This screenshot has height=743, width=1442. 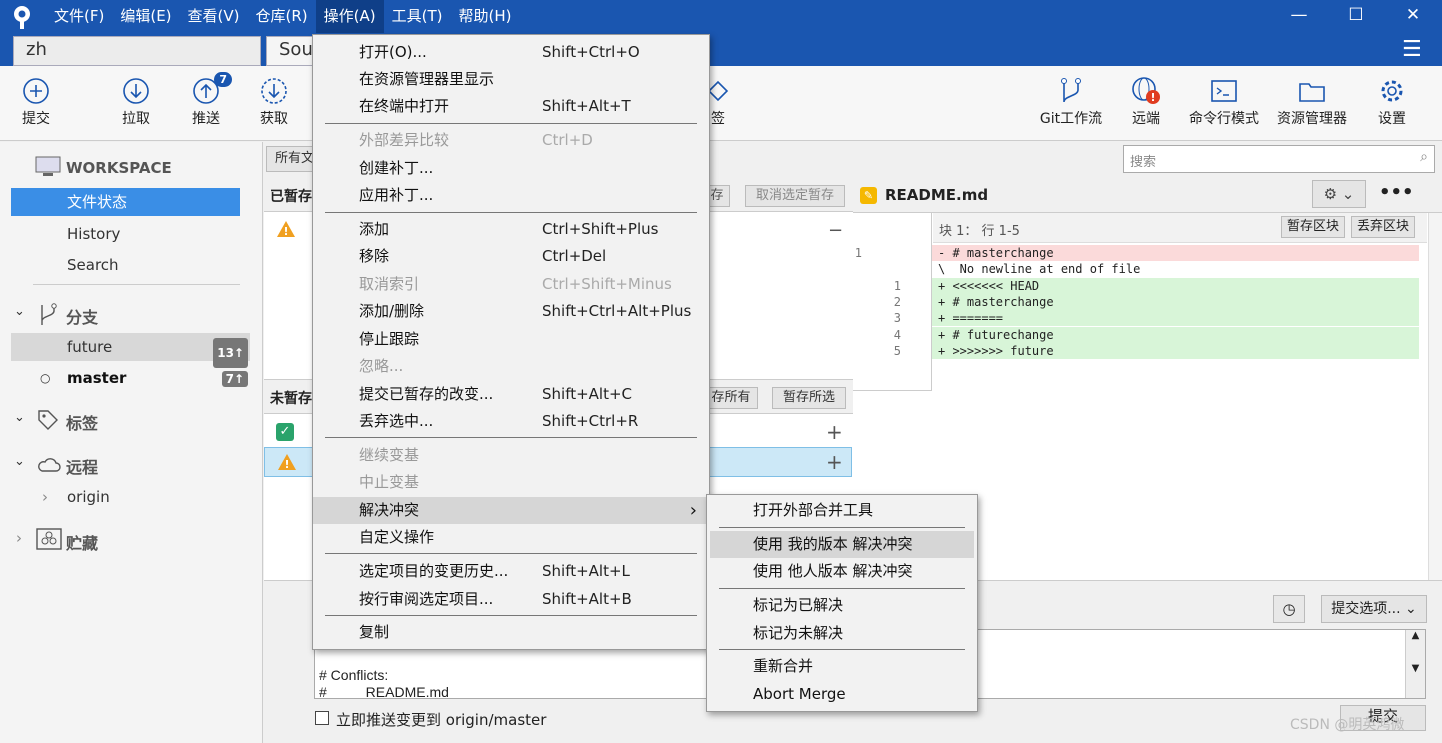 I want to click on submenu-item: 标记为已解决, so click(x=842, y=605).